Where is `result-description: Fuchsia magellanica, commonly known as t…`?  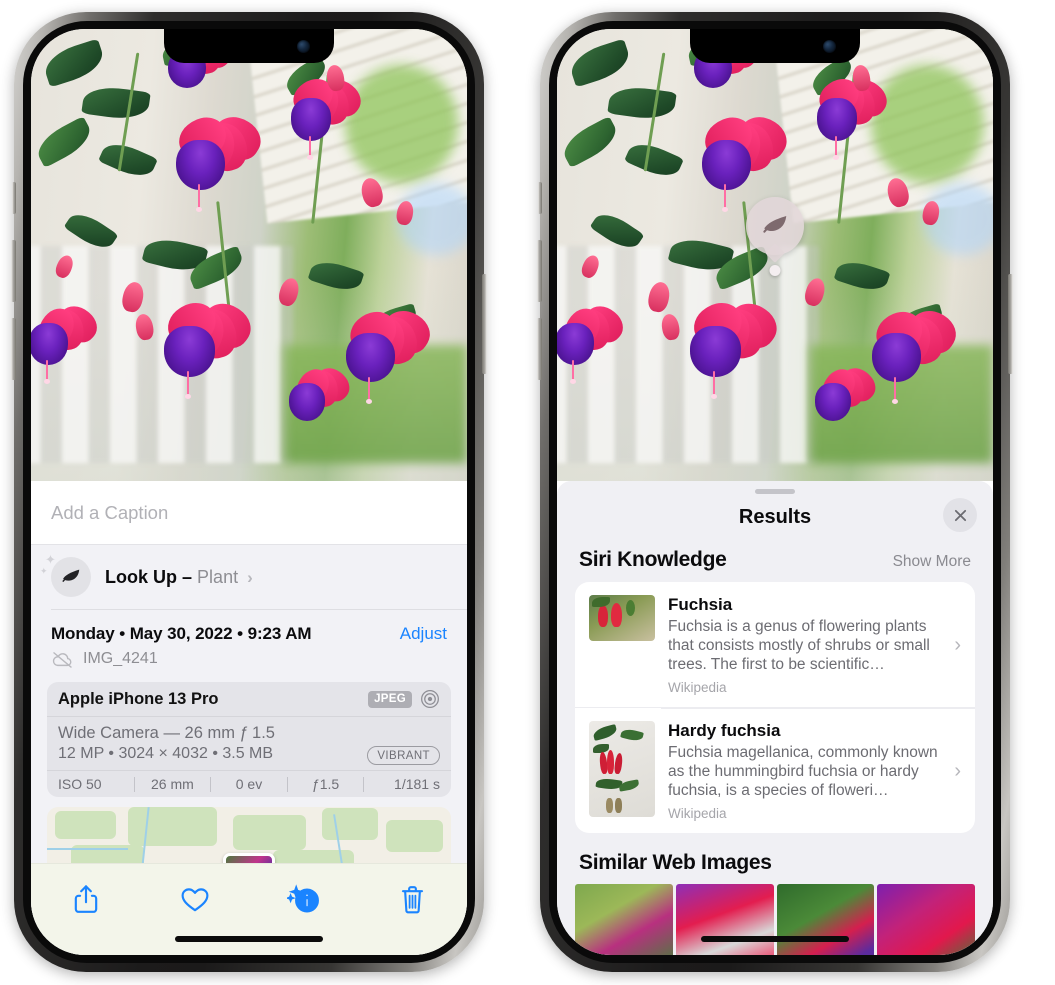 result-description: Fuchsia magellanica, commonly known as t… is located at coordinates (803, 772).